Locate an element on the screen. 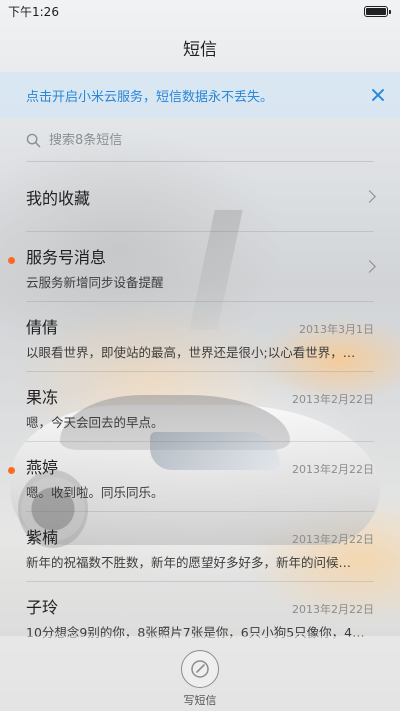 The image size is (400, 711). page-title: 短信 is located at coordinates (200, 49).